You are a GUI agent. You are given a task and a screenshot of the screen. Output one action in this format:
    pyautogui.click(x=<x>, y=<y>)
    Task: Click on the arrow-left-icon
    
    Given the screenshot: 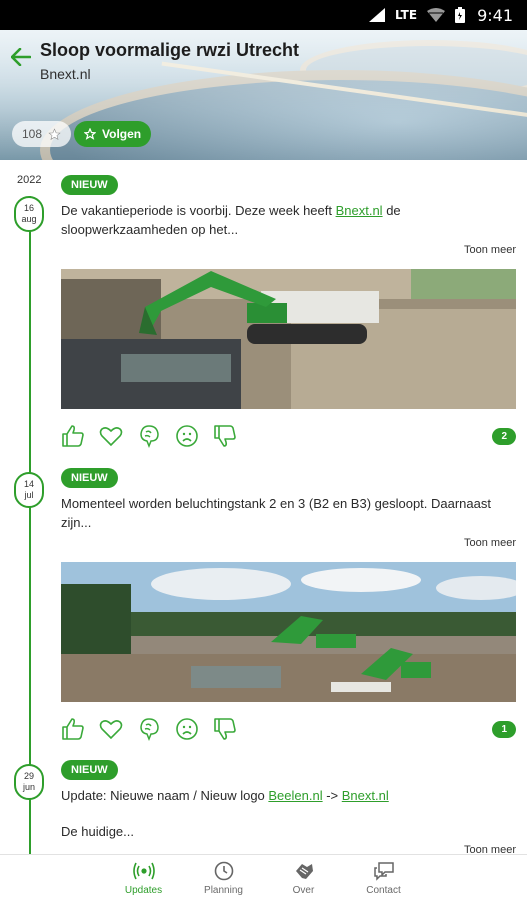 What is the action you would take?
    pyautogui.click(x=21, y=57)
    